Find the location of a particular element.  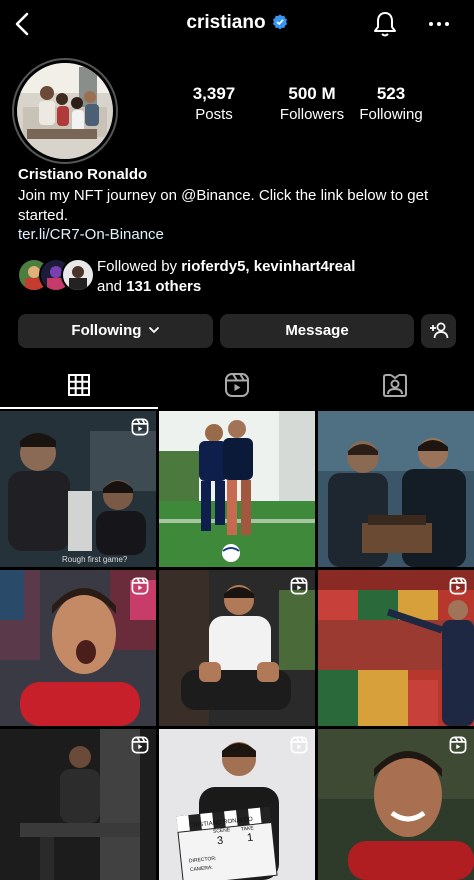

posts-label: Posts is located at coordinates (214, 114).